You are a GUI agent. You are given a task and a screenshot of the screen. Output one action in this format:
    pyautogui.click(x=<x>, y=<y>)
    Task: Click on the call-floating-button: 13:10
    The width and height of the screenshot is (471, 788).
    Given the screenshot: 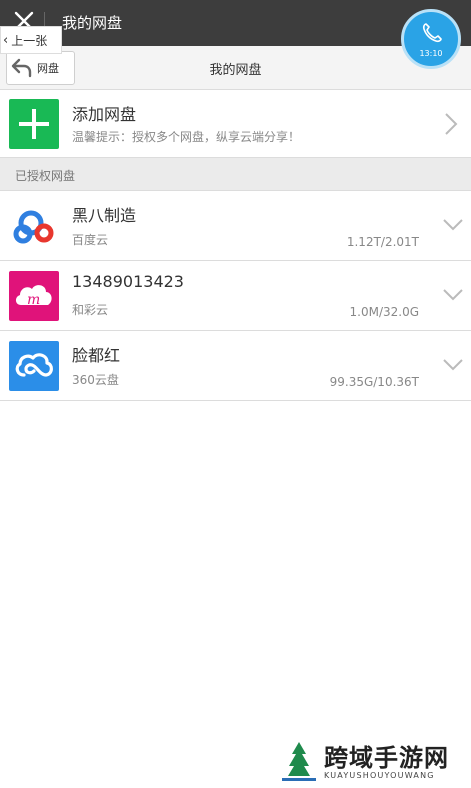 What is the action you would take?
    pyautogui.click(x=431, y=39)
    